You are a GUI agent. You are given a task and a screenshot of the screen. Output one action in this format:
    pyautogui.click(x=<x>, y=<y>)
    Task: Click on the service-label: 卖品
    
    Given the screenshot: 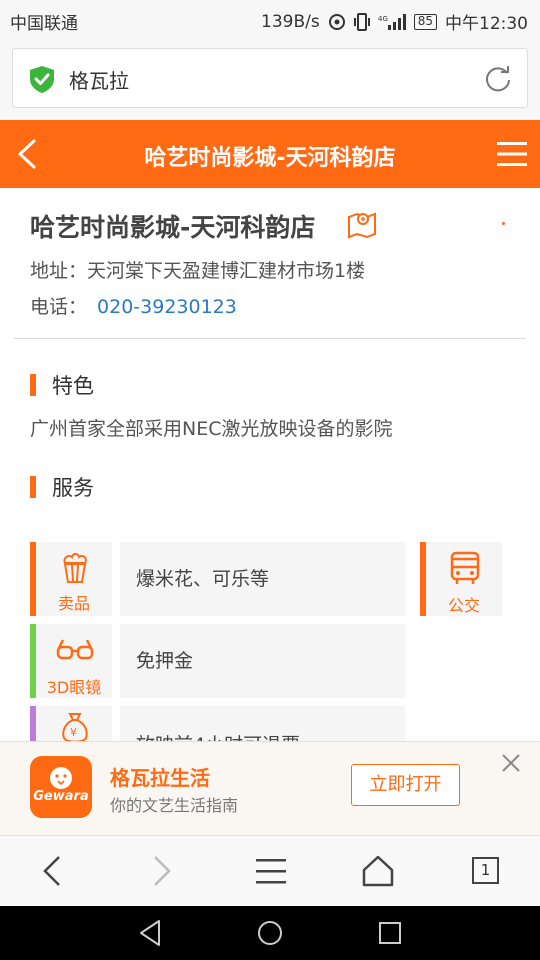 What is the action you would take?
    pyautogui.click(x=73, y=603)
    